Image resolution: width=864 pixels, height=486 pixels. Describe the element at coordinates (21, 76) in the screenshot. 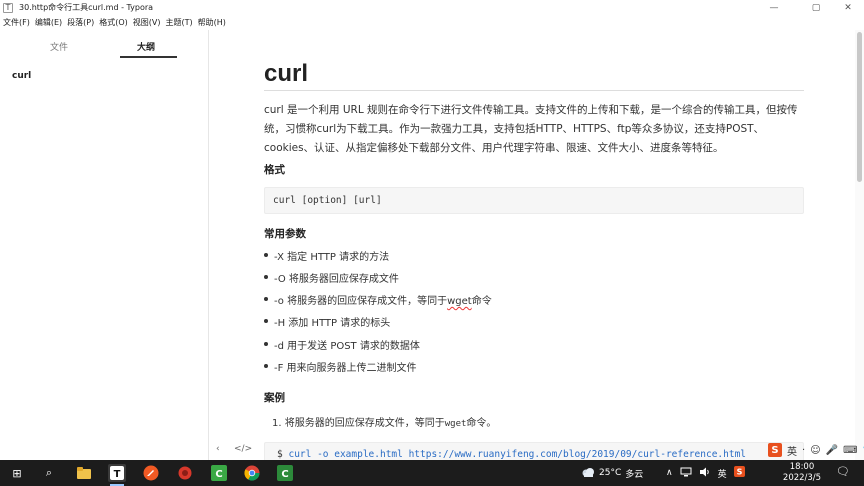

I see `outline-item-curl: curl` at that location.